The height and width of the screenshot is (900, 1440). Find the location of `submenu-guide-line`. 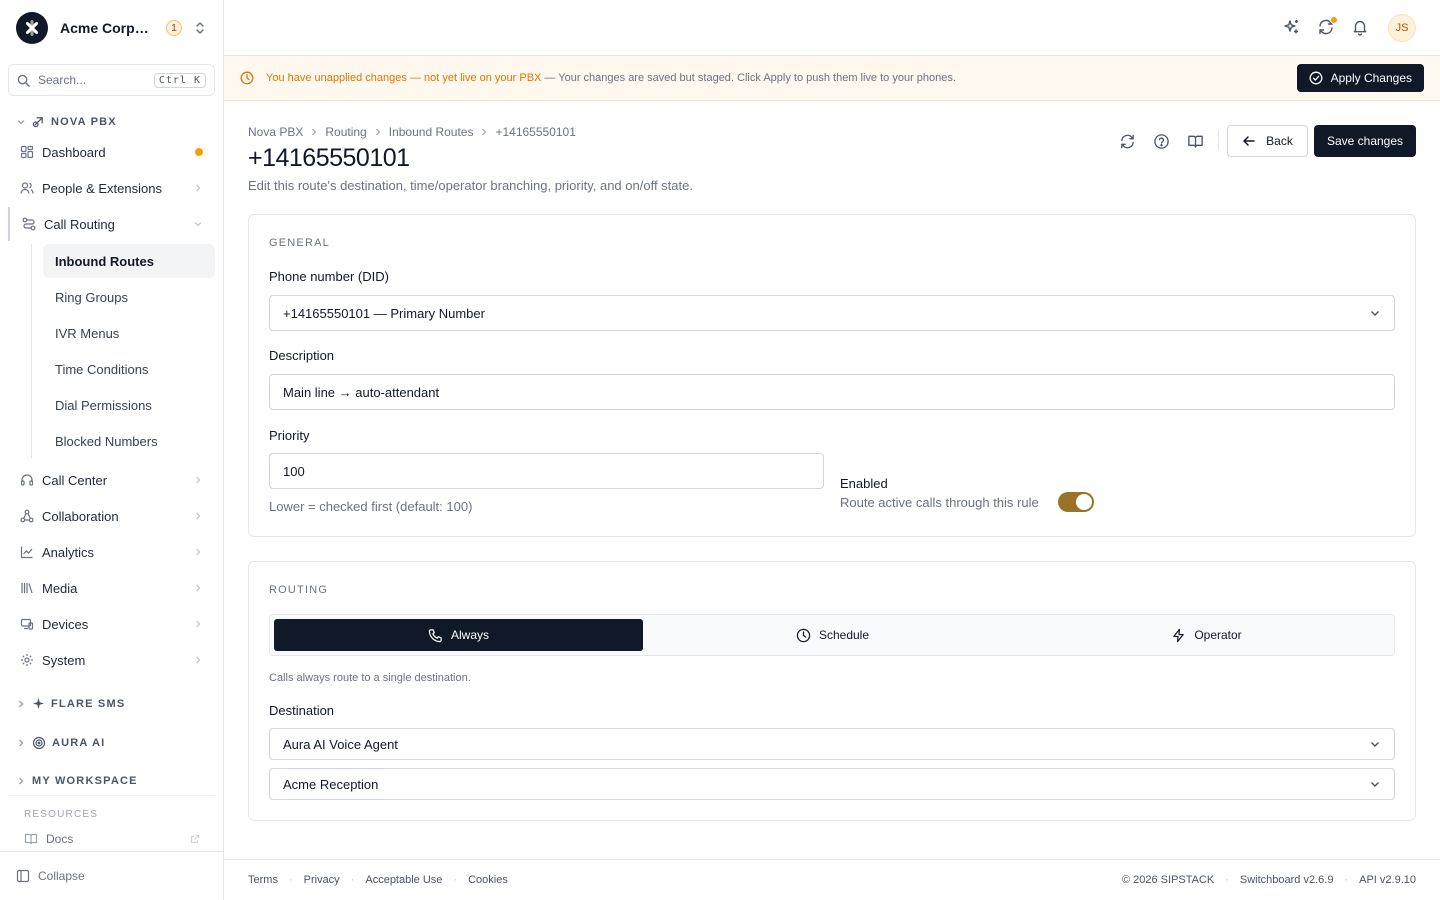

submenu-guide-line is located at coordinates (31, 351).